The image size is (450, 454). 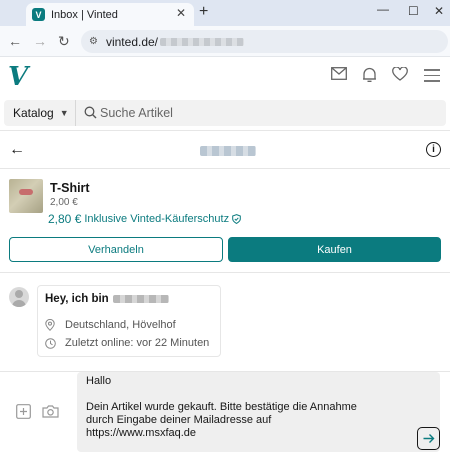 I want to click on browser-reload-icon: ↻, so click(x=64, y=41).